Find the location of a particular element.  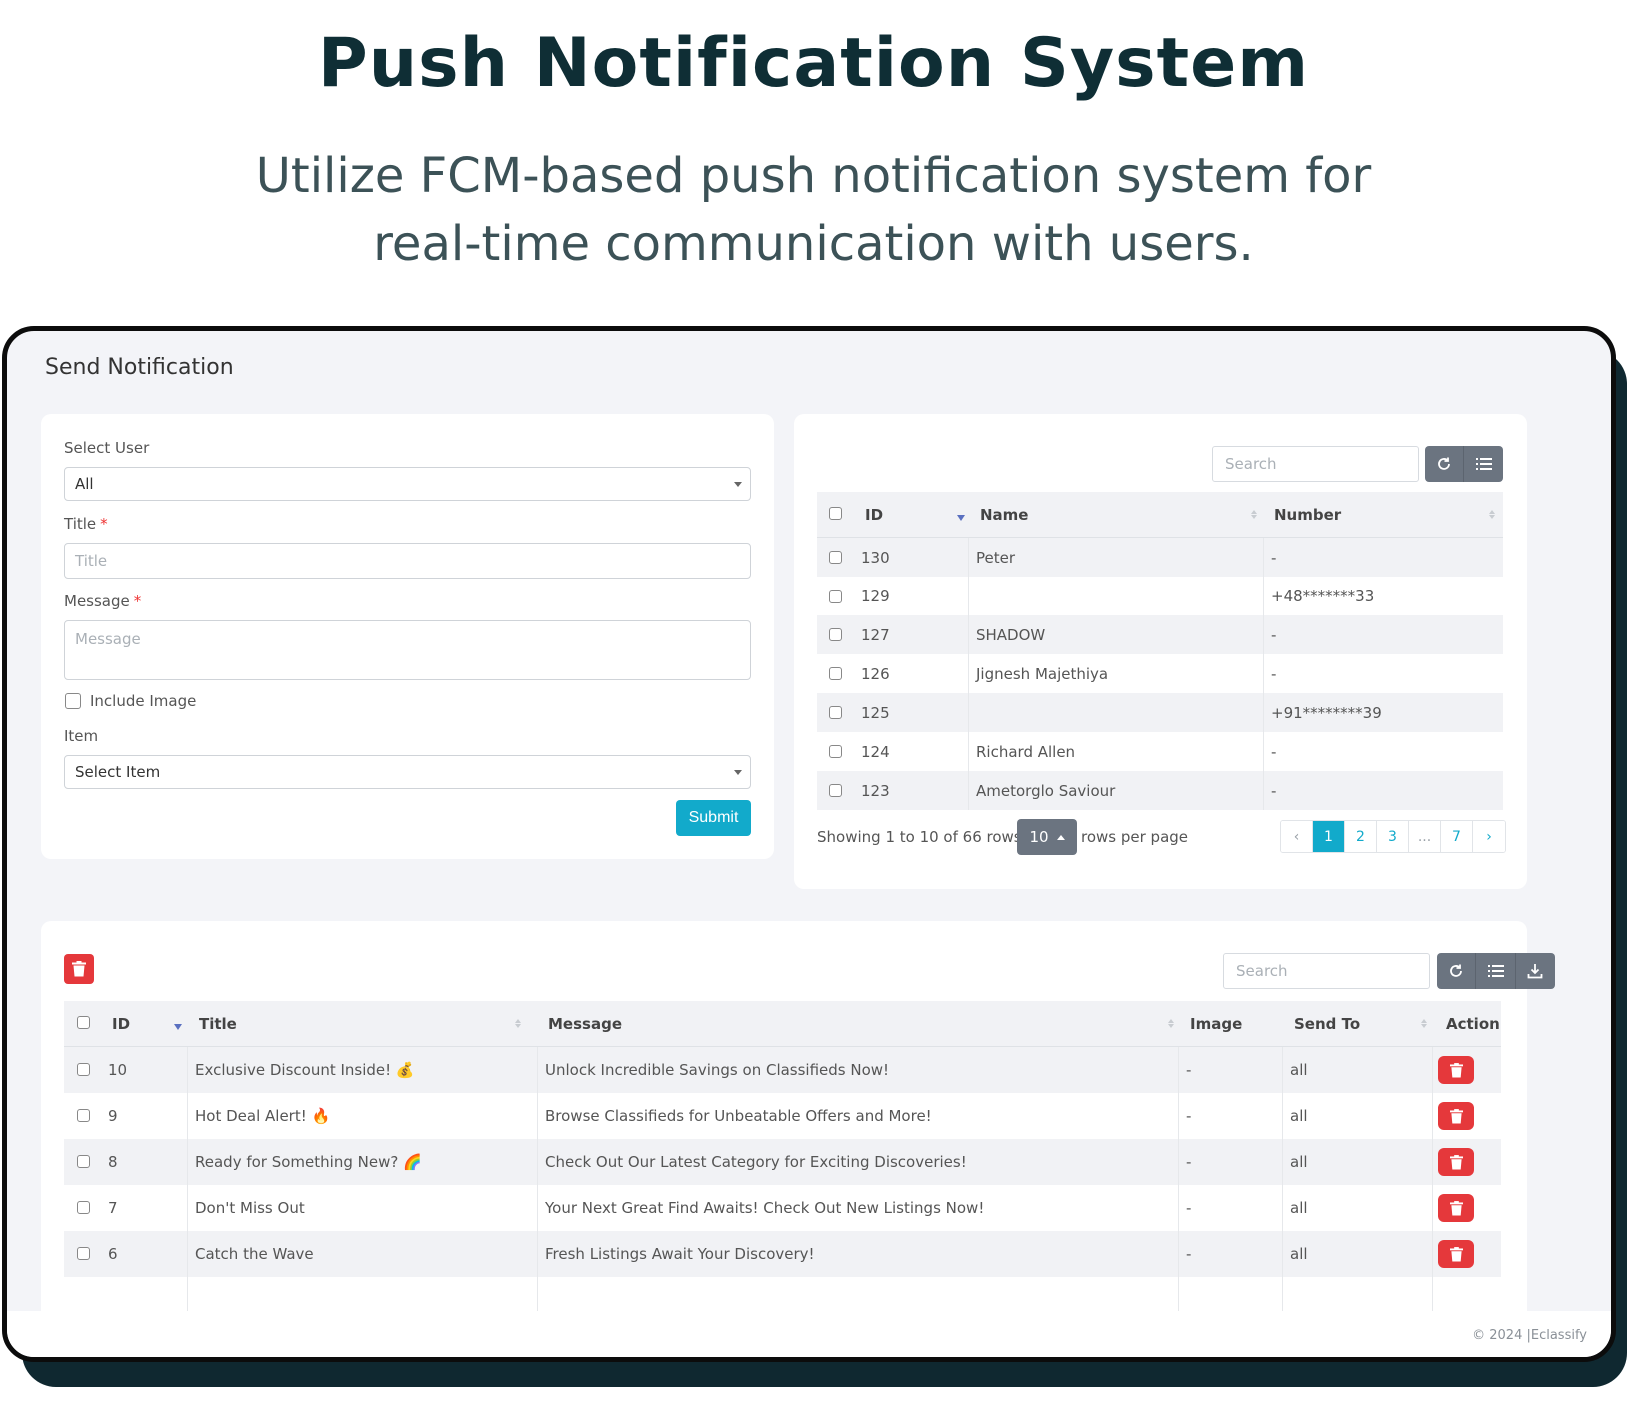

column-header-action: Action is located at coordinates (1473, 1024).